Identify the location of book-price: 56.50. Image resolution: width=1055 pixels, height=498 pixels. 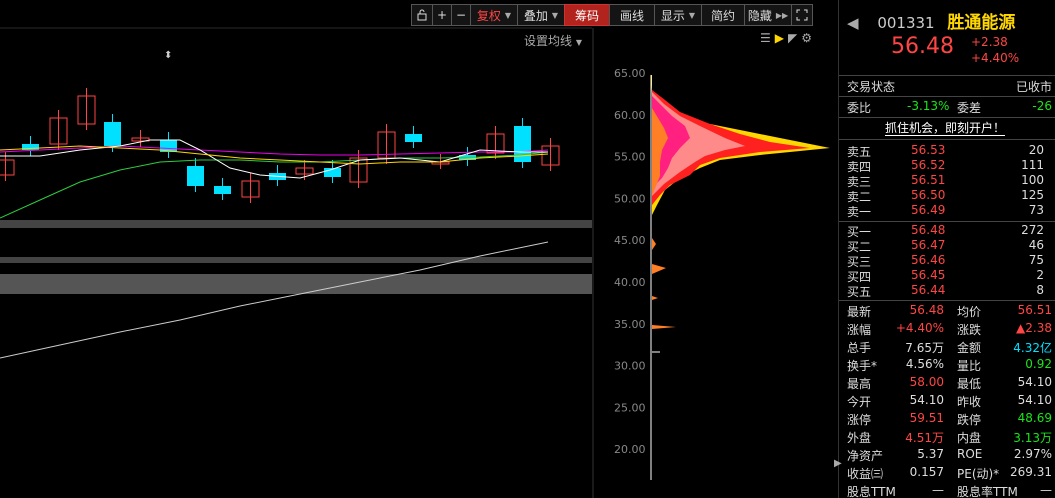
(928, 195).